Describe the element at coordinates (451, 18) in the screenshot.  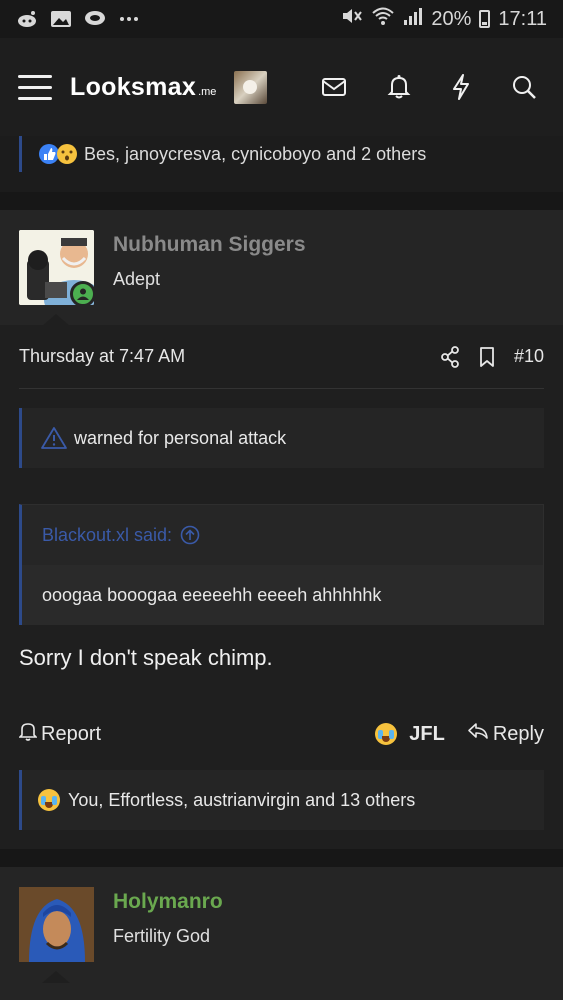
I see `battery-percent: 20%` at that location.